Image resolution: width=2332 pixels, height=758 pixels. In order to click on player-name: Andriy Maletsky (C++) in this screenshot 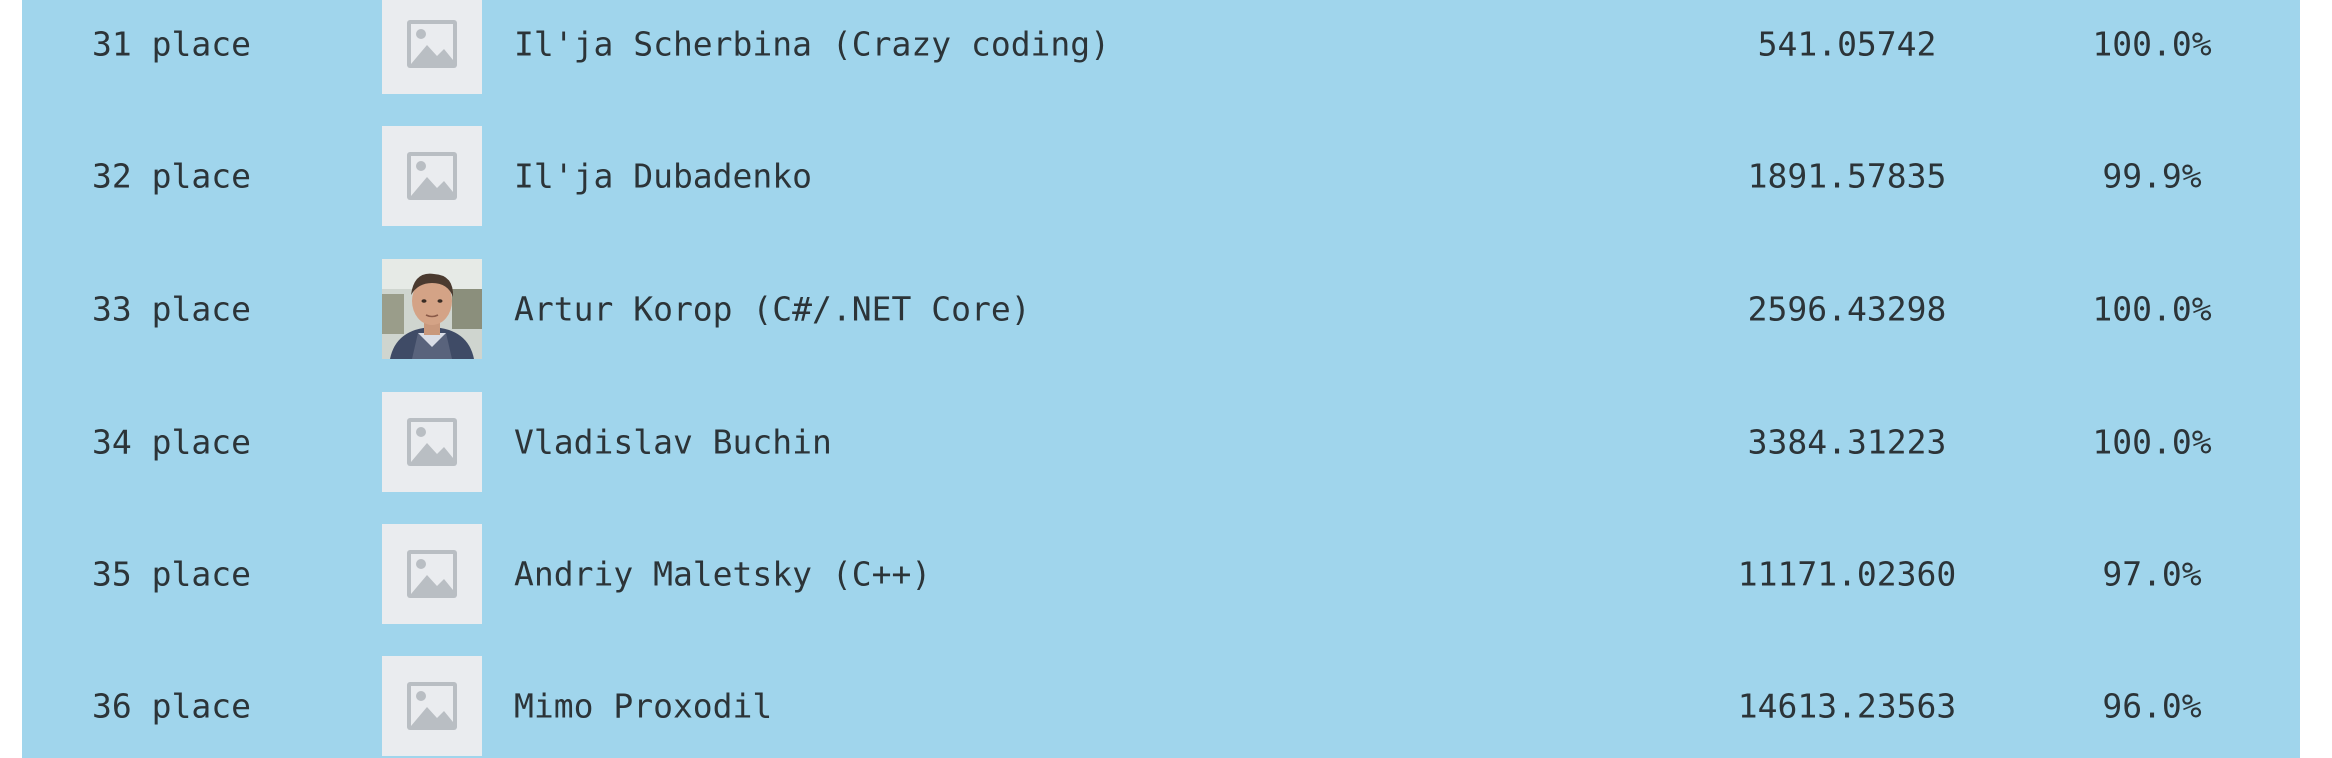, I will do `click(723, 574)`.